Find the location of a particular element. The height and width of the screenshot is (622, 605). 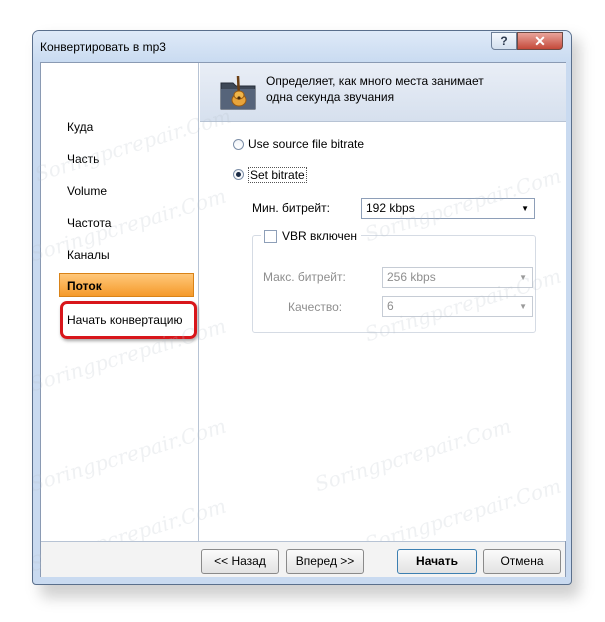

start-button: Начать is located at coordinates (437, 561).